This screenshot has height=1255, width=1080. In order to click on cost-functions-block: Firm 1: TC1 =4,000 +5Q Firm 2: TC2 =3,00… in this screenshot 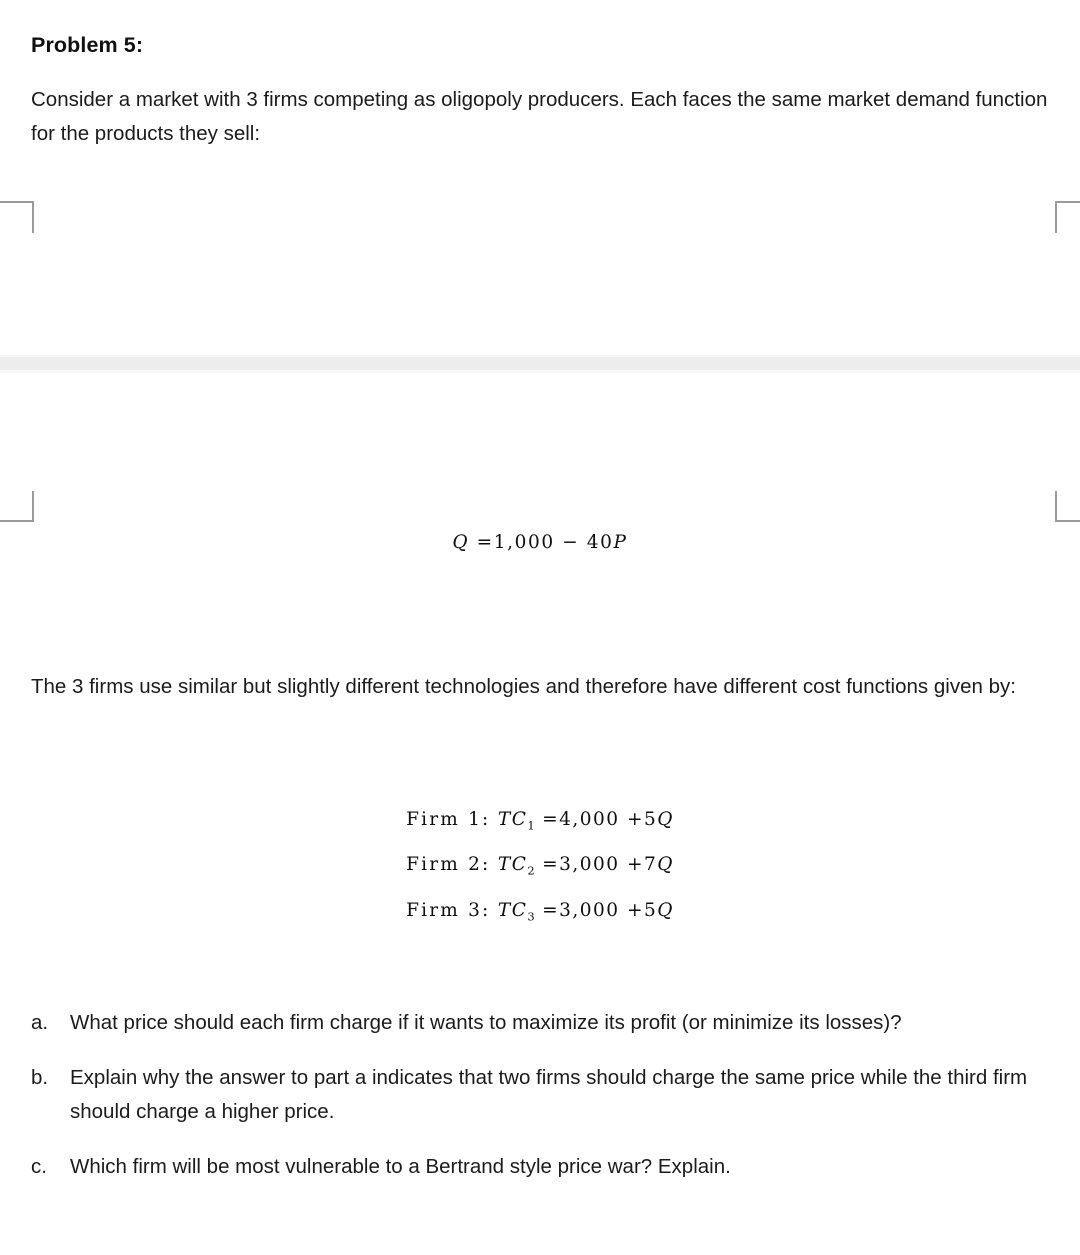, I will do `click(540, 868)`.